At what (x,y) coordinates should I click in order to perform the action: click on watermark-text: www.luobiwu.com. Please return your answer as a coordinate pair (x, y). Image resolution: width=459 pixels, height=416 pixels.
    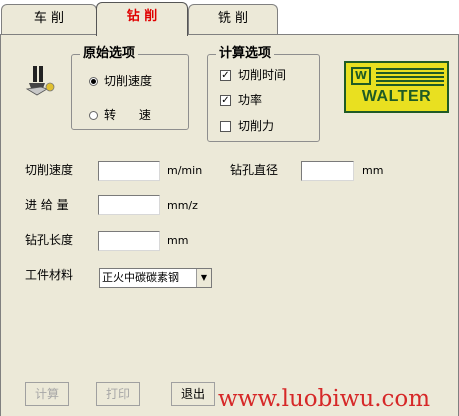
    Looking at the image, I should click on (324, 399).